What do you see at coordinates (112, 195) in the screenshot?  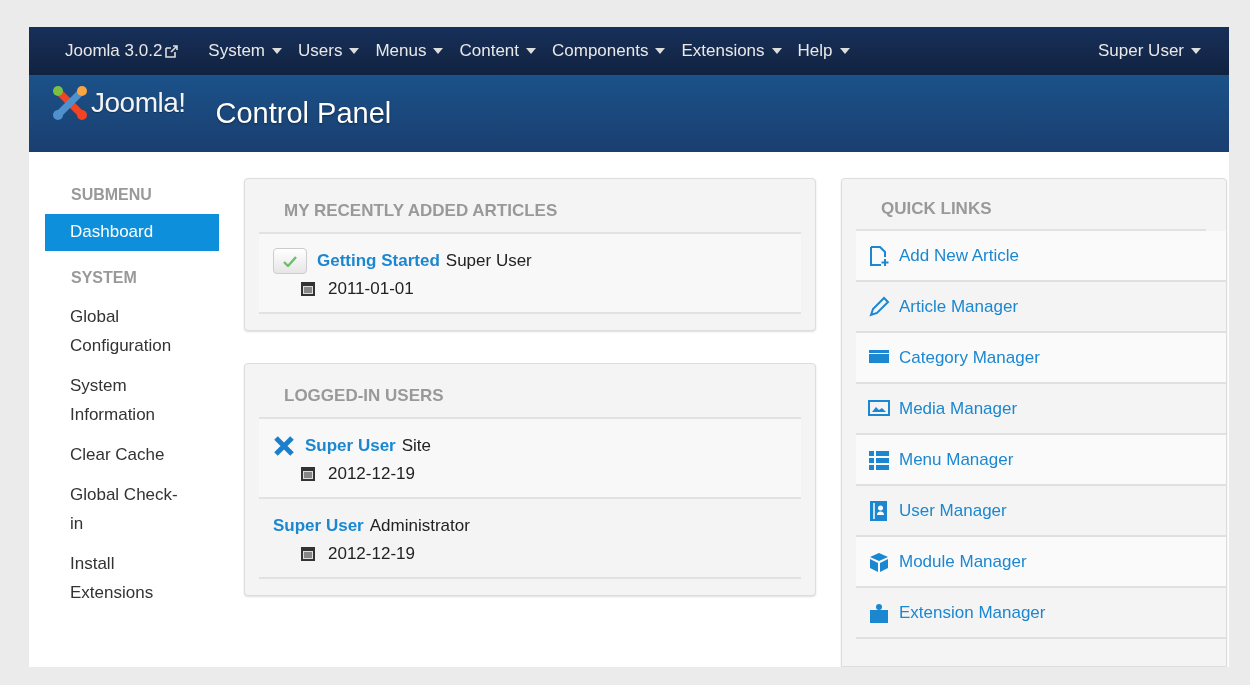 I see `sidebar-heading: SUBMENU` at bounding box center [112, 195].